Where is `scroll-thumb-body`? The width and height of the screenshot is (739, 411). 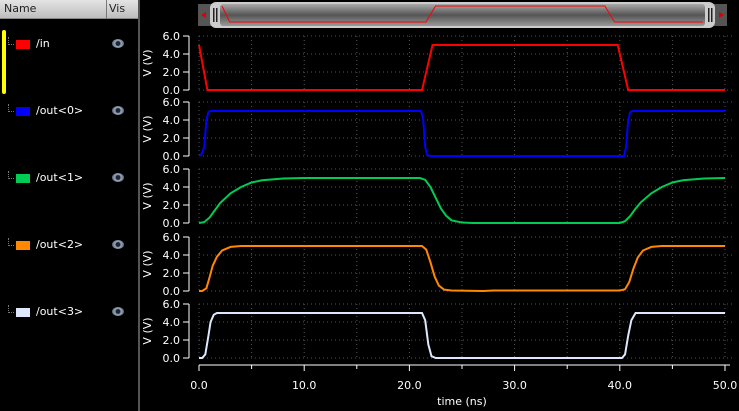
scroll-thumb-body is located at coordinates (462, 15).